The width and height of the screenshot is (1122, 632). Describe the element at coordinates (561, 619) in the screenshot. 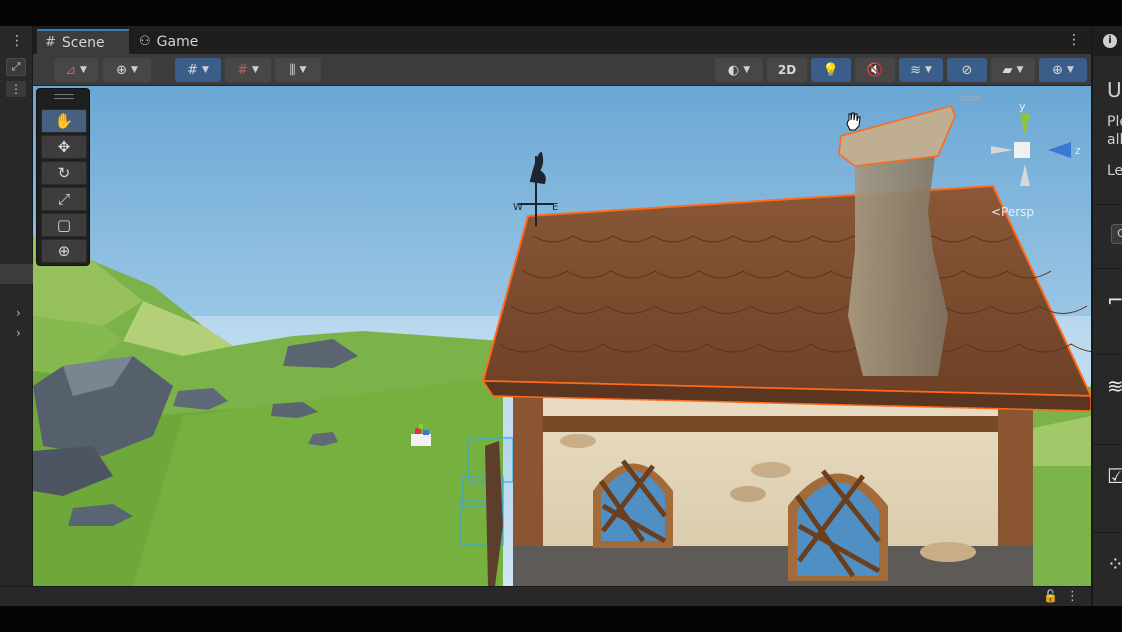

I see `bottom-black-bar` at that location.